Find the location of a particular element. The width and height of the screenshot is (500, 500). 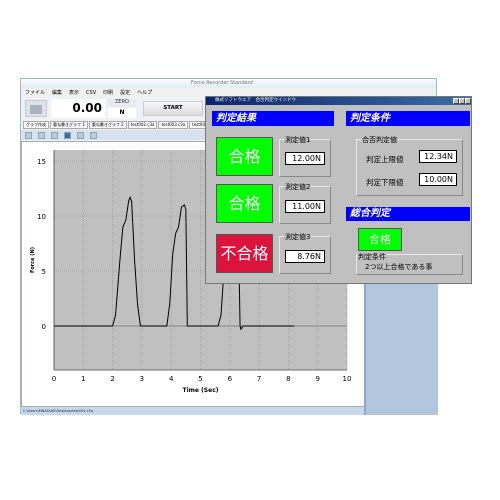

home-icon is located at coordinates (67, 135).